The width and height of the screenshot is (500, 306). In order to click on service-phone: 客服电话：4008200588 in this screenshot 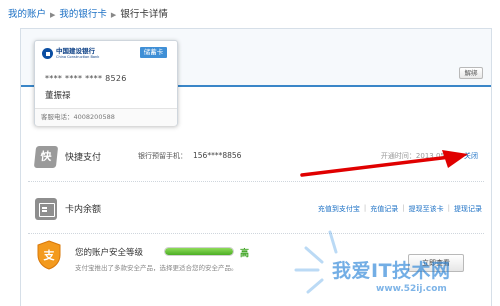, I will do `click(106, 117)`.